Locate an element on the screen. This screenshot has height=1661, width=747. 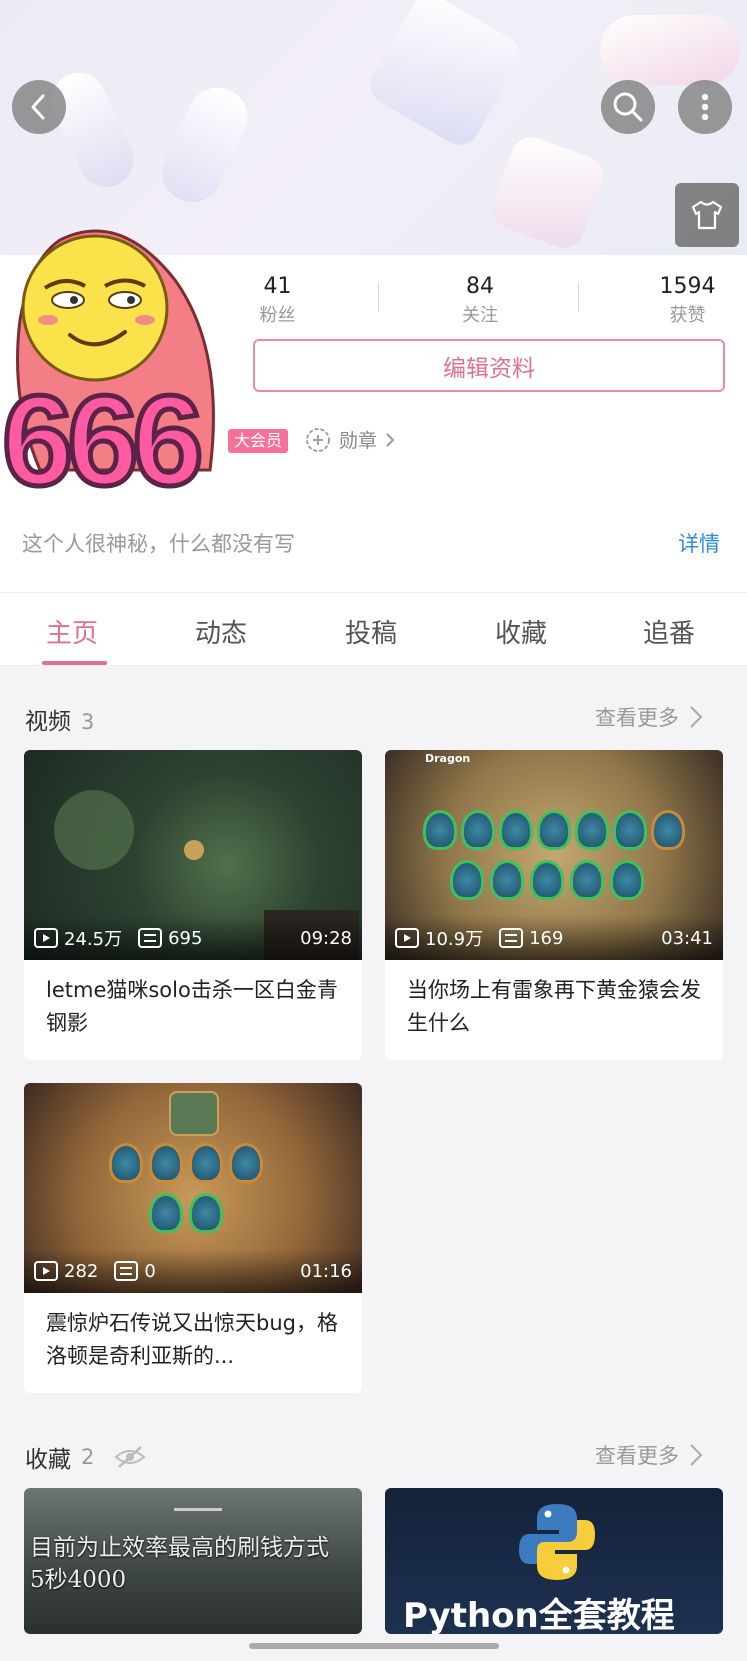
active-tab-indicator is located at coordinates (74, 663).